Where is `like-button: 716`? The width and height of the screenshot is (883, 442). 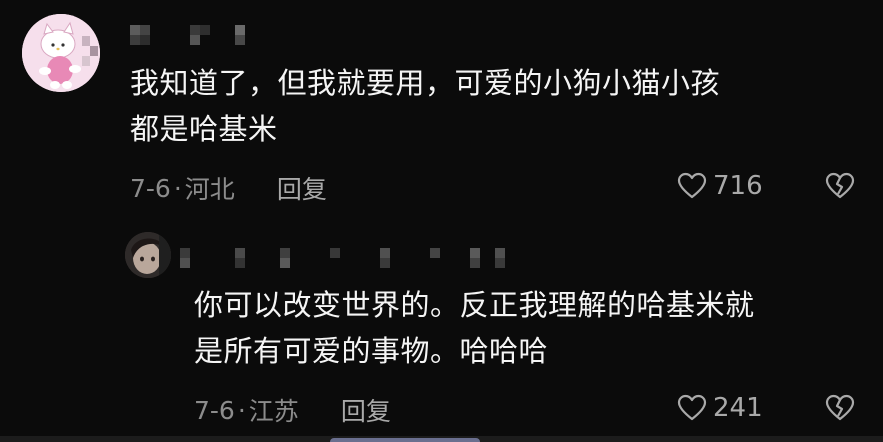 like-button: 716 is located at coordinates (720, 186).